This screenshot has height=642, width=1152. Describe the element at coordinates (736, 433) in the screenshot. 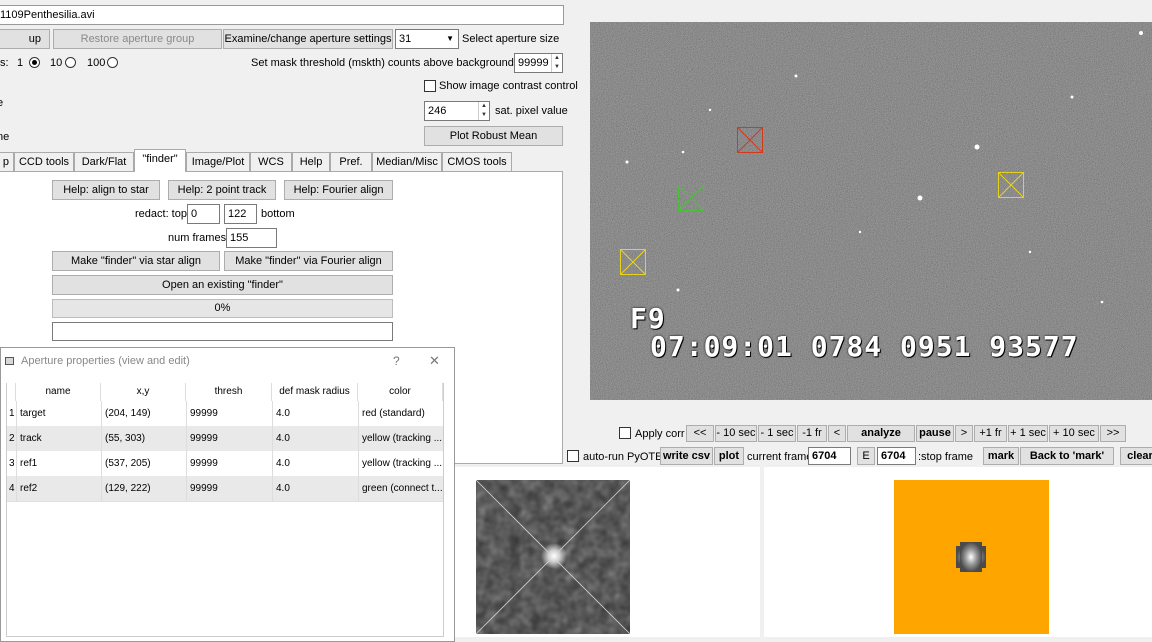

I see `minus-10-sec-button: - 10 sec` at that location.